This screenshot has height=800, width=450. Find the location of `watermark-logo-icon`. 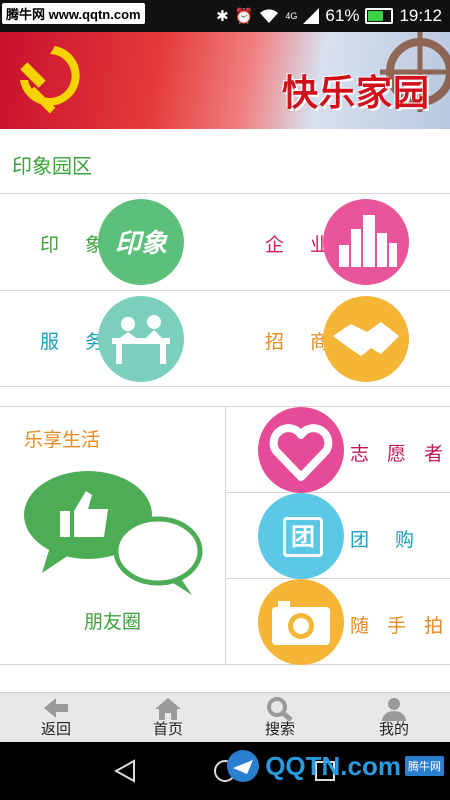

watermark-logo-icon is located at coordinates (243, 766).